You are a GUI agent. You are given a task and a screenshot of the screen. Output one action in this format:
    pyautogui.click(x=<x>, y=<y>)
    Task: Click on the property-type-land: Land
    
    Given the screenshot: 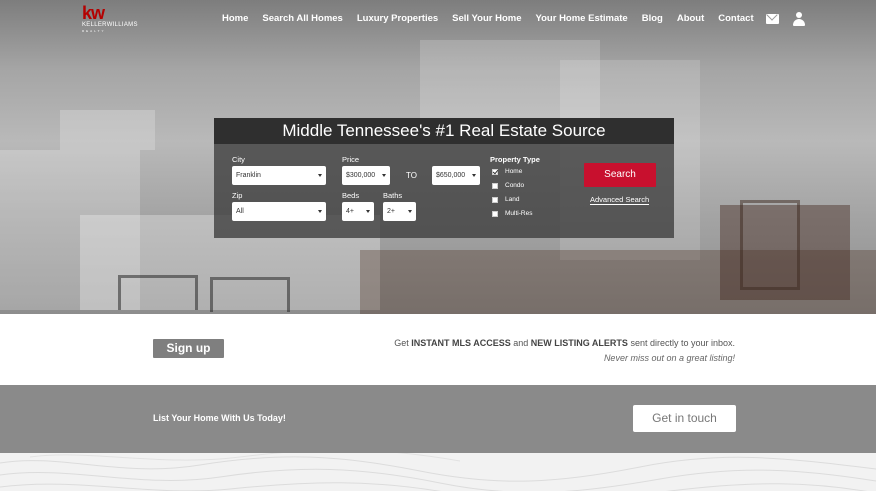 What is the action you would take?
    pyautogui.click(x=505, y=199)
    